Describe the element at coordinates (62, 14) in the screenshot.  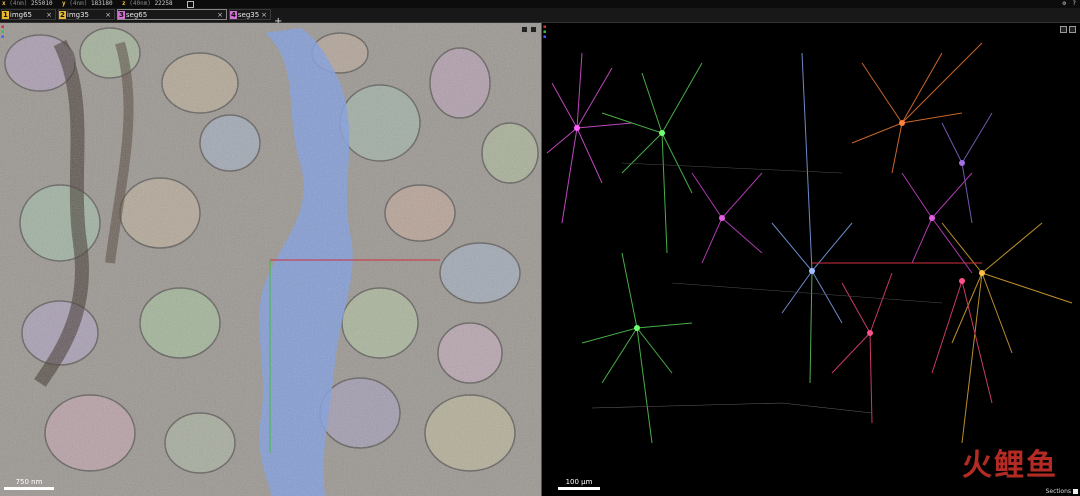
I see `tab-number: 2` at that location.